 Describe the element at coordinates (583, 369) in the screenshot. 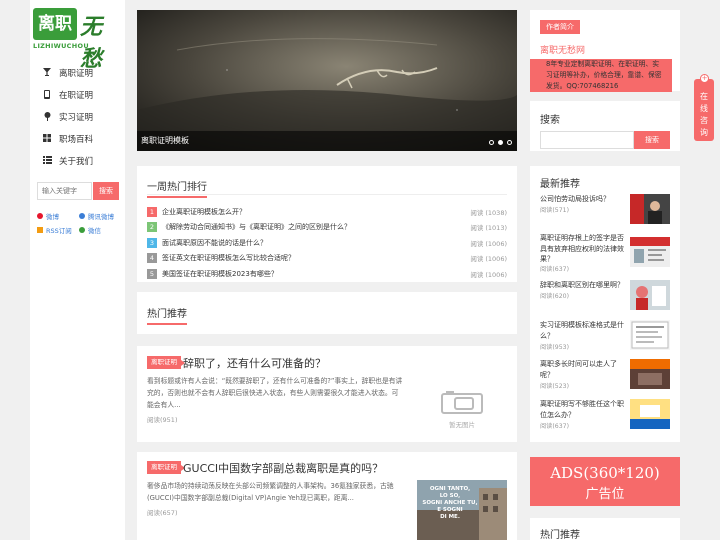

I see `news-title: 离职多长时间可以走人了呢？` at that location.